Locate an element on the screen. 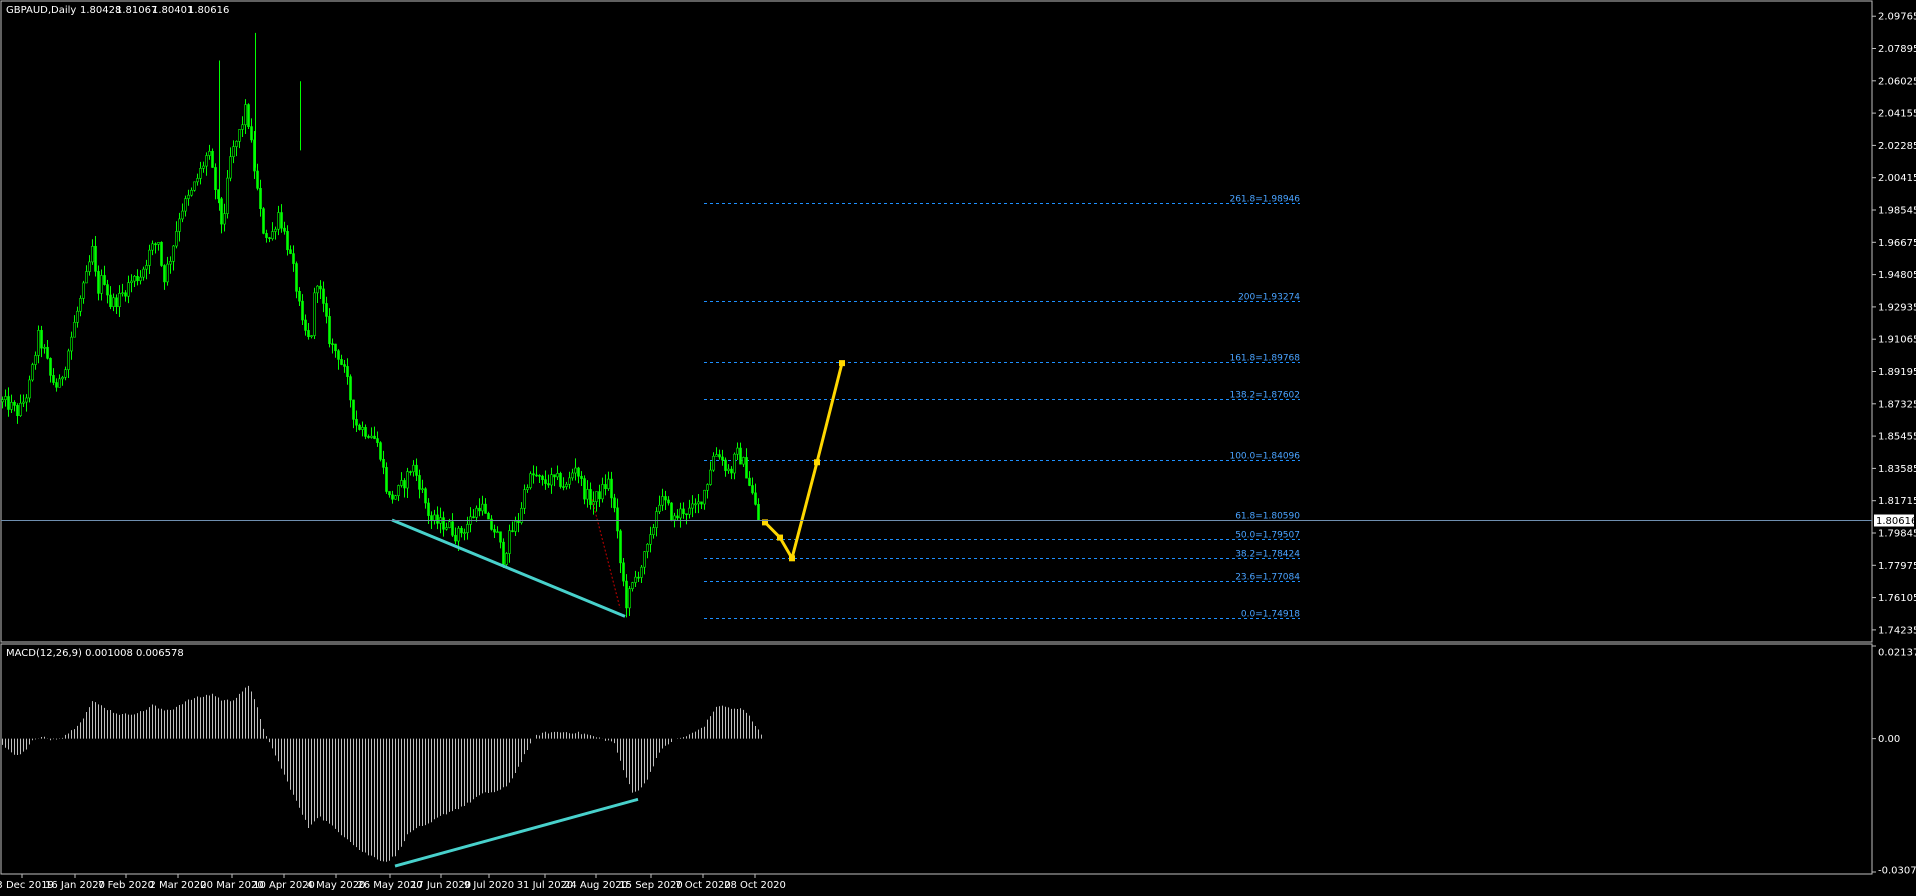 This screenshot has height=896, width=1916. price-tick-label: 1.74235 is located at coordinates (1897, 630).